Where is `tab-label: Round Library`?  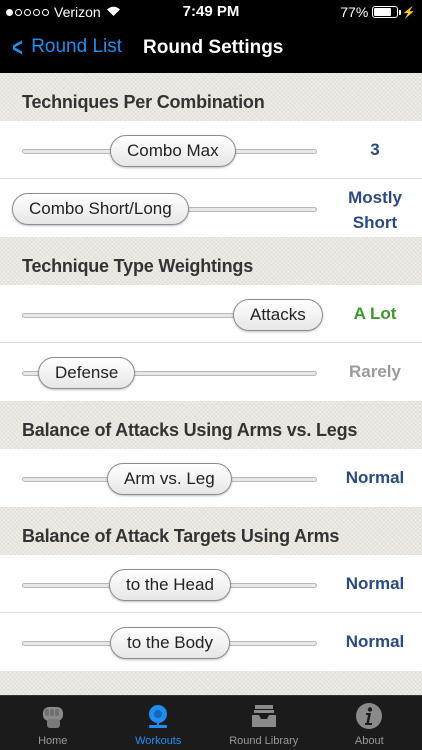 tab-label: Round Library is located at coordinates (264, 741).